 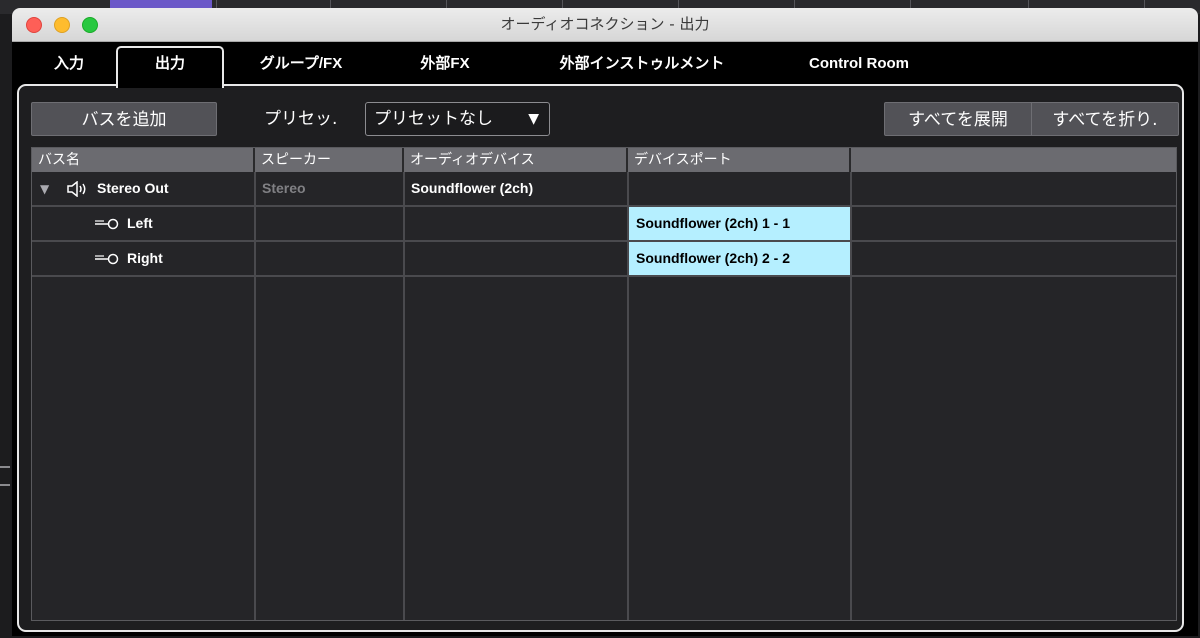 I want to click on device-port: Soundflower (2ch) 1 - 1, so click(x=739, y=223).